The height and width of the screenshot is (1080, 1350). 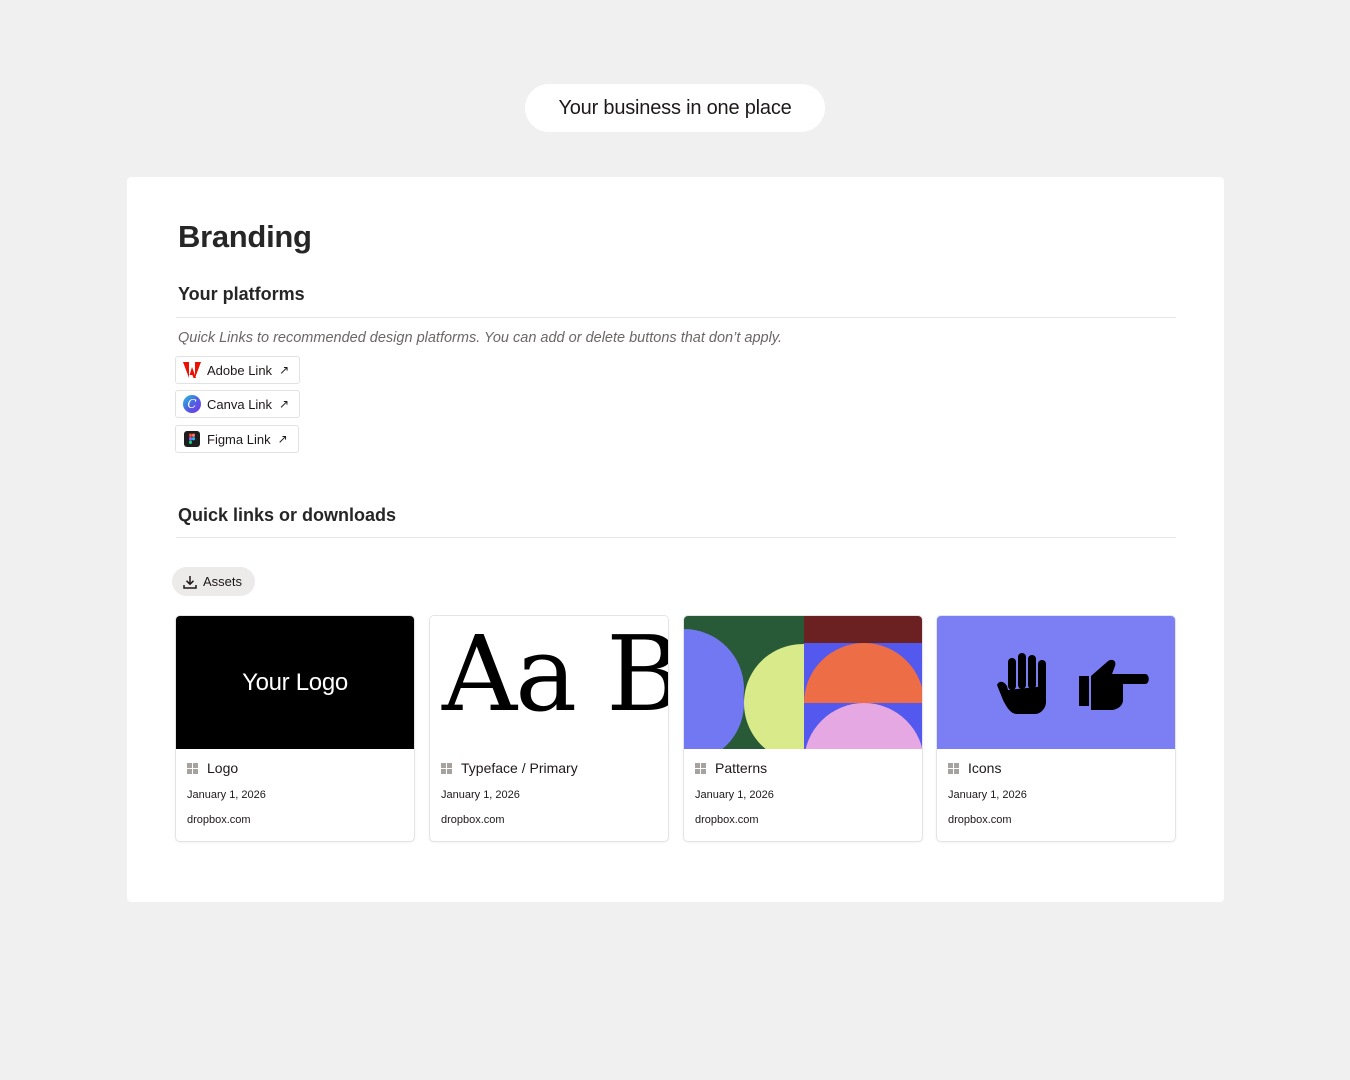 I want to click on adobe-icon, so click(x=192, y=370).